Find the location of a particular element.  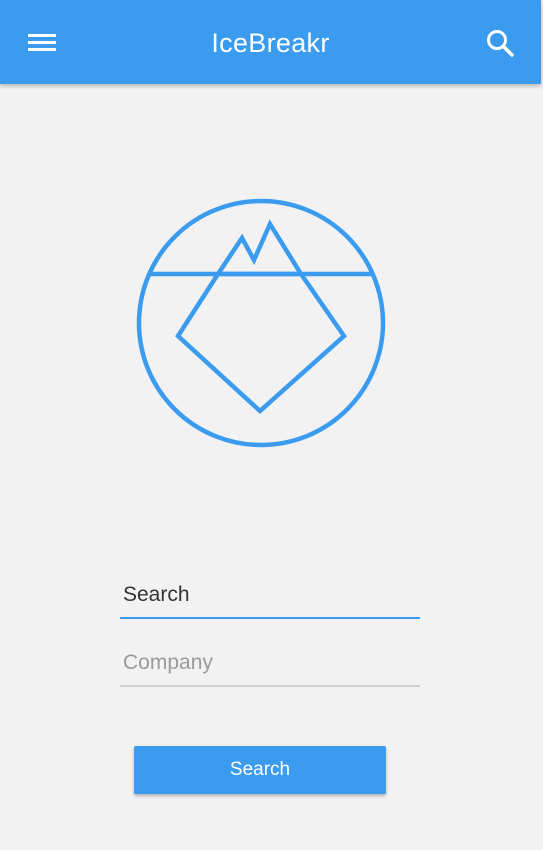

company-input is located at coordinates (270, 663).